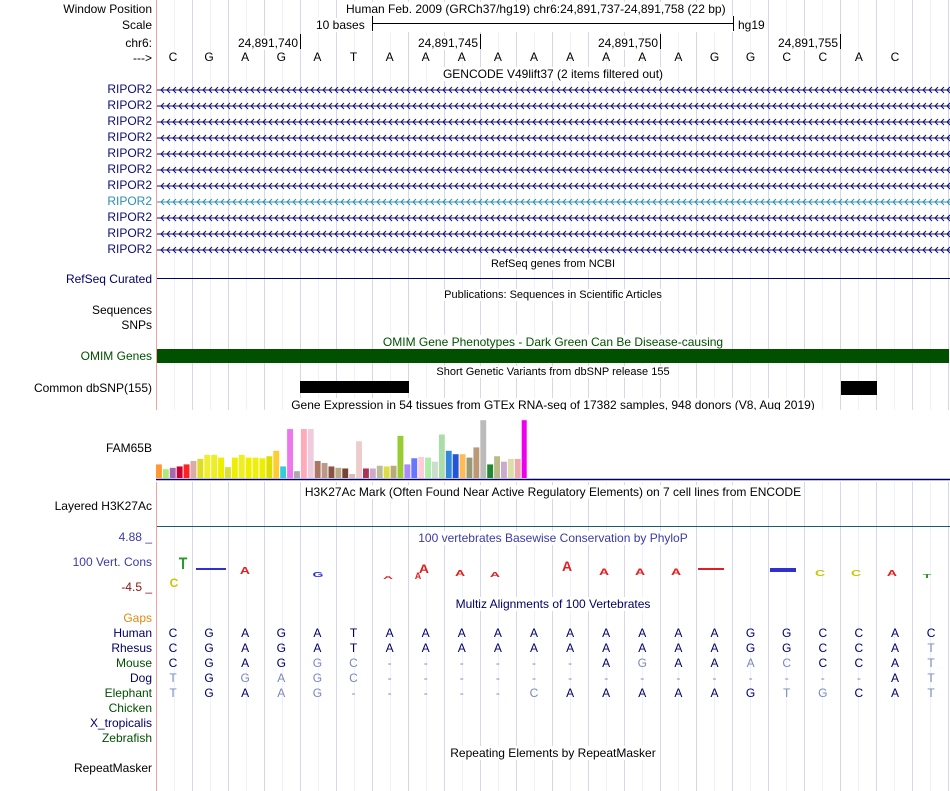 This screenshot has width=950, height=791. Describe the element at coordinates (553, 573) in the screenshot. I see `phylop-logo: T A G AA A AA A A A C C A TC A` at that location.